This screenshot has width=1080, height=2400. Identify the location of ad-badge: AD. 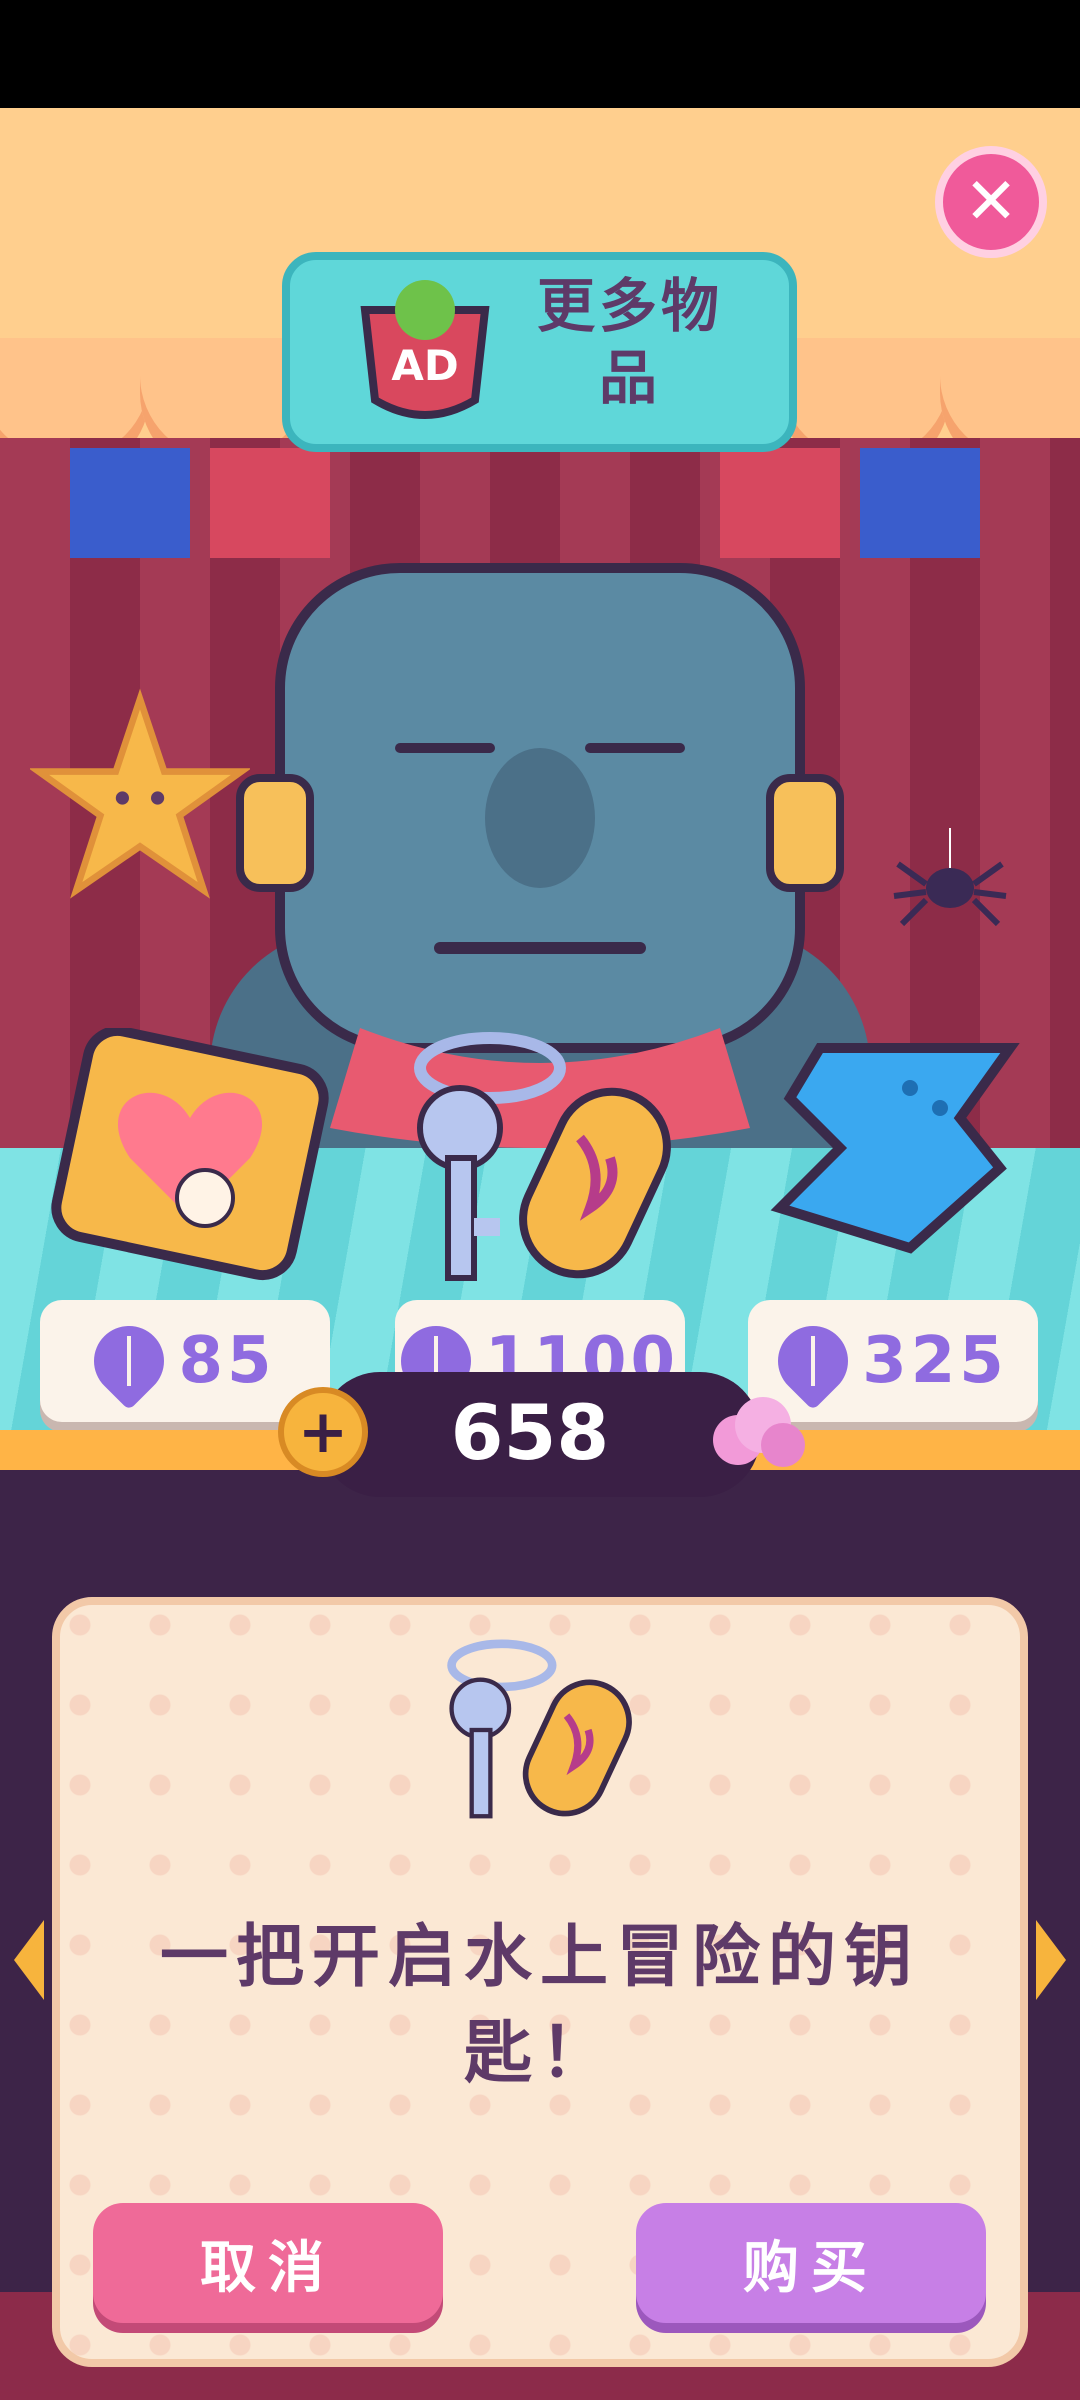
(424, 365).